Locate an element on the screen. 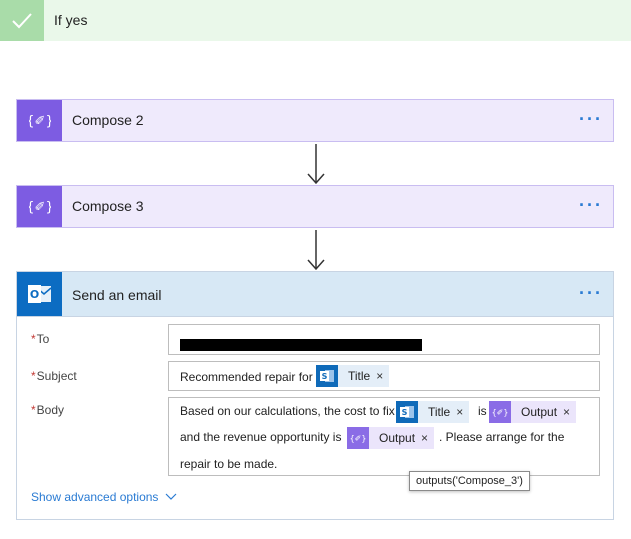 The width and height of the screenshot is (631, 539). to-field is located at coordinates (384, 339).